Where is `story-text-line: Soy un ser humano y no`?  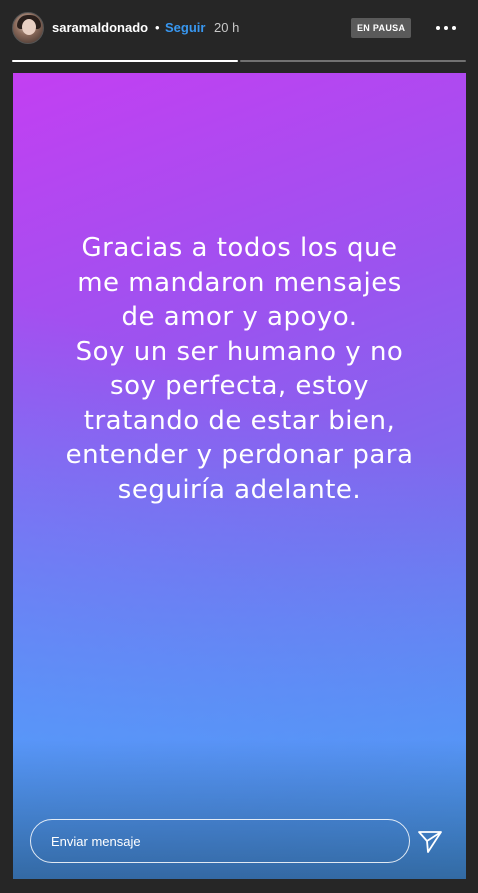 story-text-line: Soy un ser humano y no is located at coordinates (239, 351).